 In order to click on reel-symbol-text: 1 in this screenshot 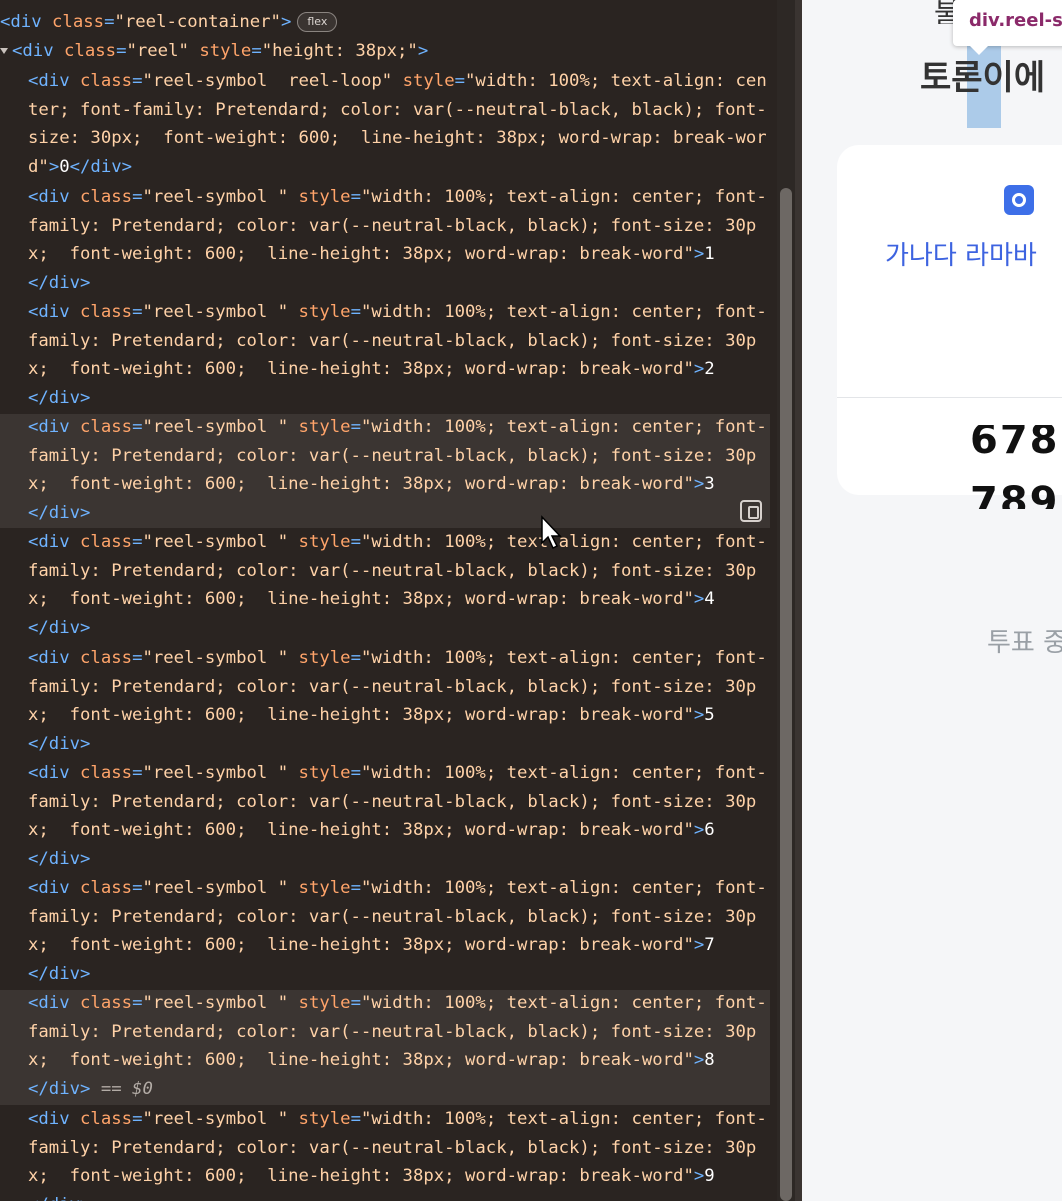, I will do `click(709, 254)`.